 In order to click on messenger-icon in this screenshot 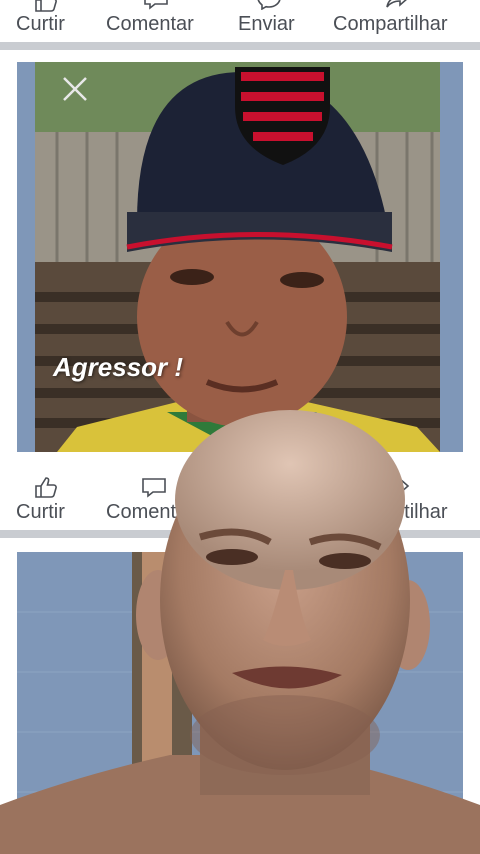, I will do `click(269, 5)`.